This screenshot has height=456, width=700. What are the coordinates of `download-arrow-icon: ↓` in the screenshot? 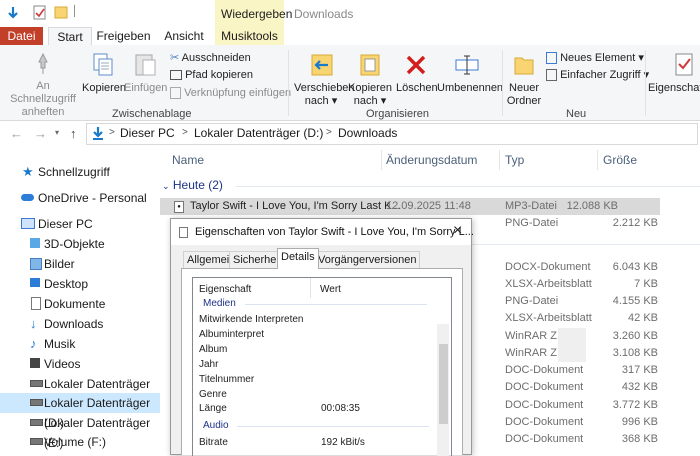 It's located at (33, 323).